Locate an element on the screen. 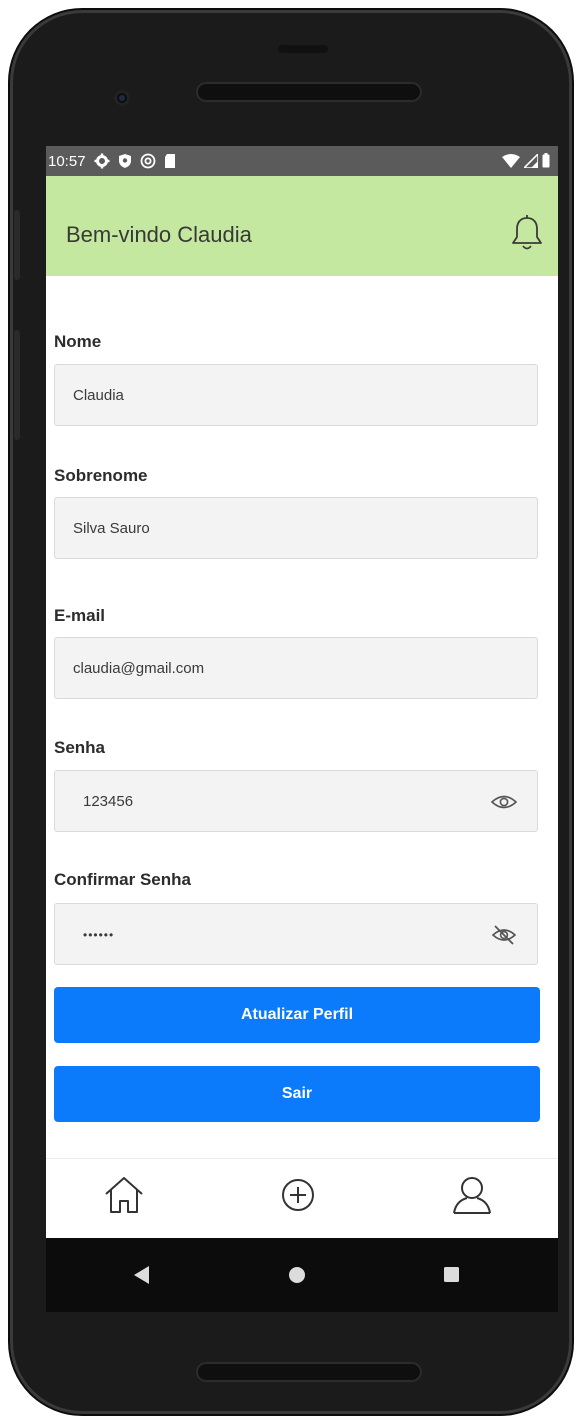  confirmar-senha-field: •••••• is located at coordinates (296, 934).